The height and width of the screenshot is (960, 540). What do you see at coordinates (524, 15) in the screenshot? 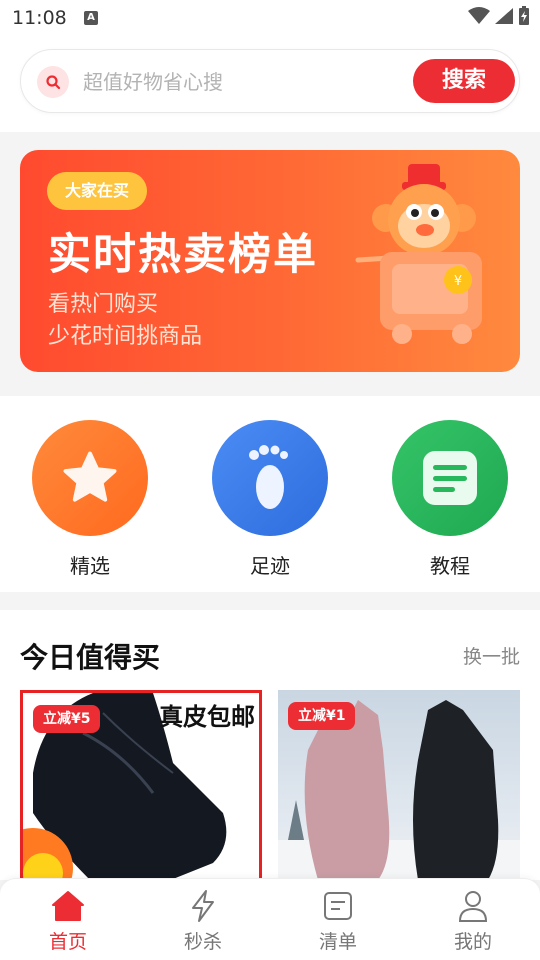
I see `battery-icon` at bounding box center [524, 15].